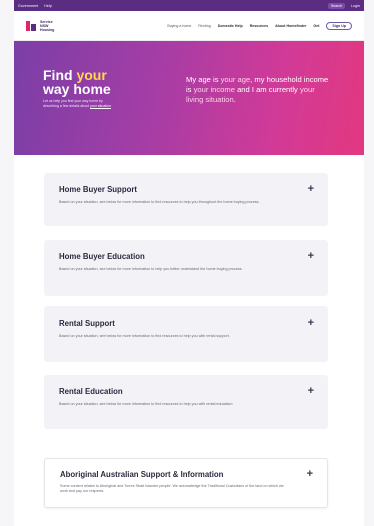  What do you see at coordinates (48, 6) in the screenshot?
I see `utility-link-help: Help` at bounding box center [48, 6].